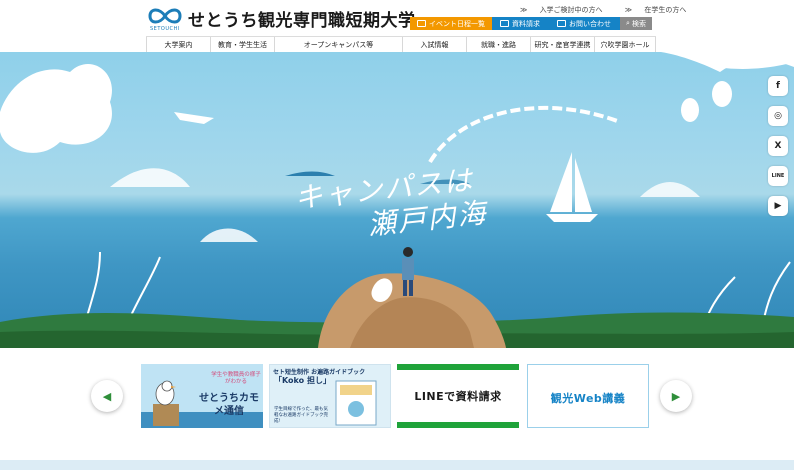  I want to click on facebook-icon: f, so click(778, 86).